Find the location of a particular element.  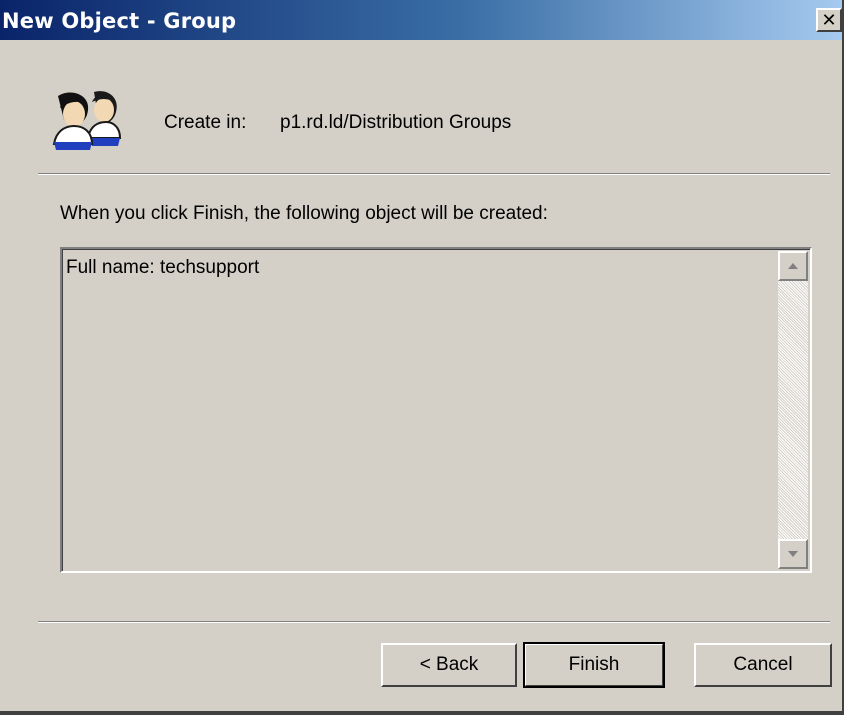

close-icon: ✕ is located at coordinates (829, 20).